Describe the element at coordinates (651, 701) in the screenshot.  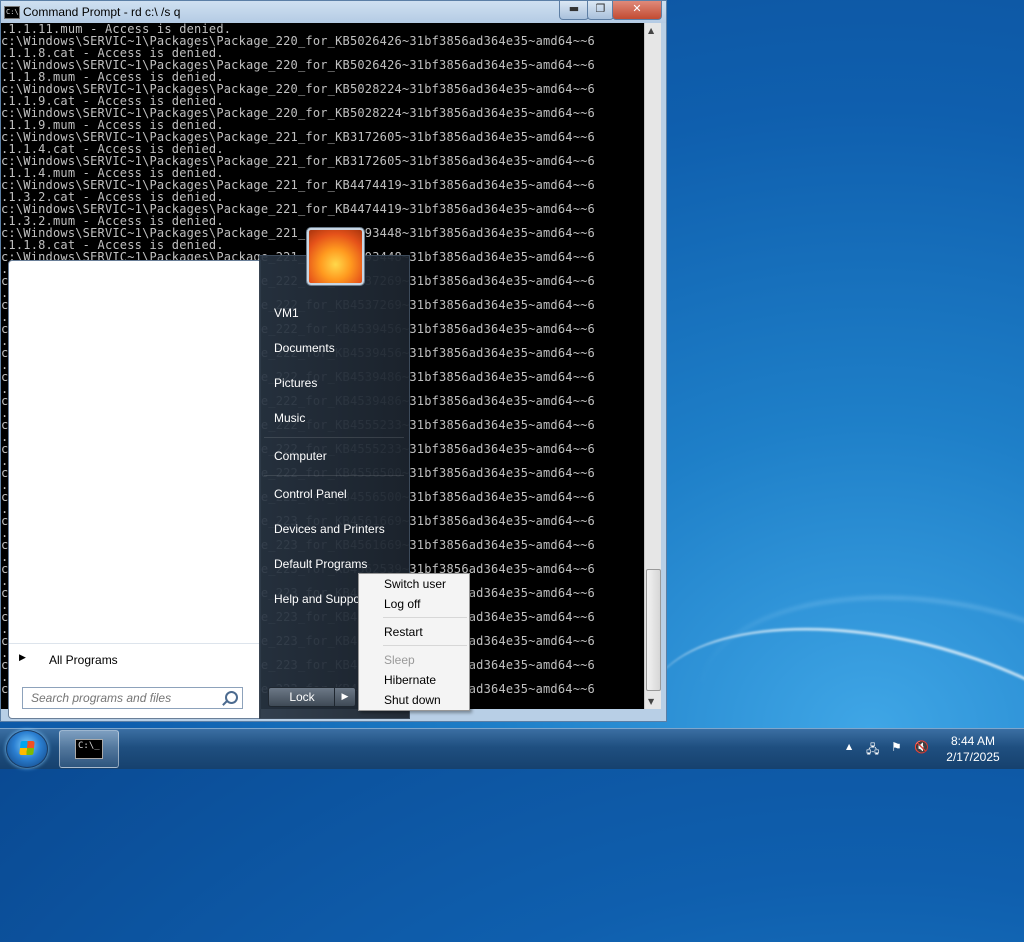
I see `scroll-down-icon: ▼` at that location.